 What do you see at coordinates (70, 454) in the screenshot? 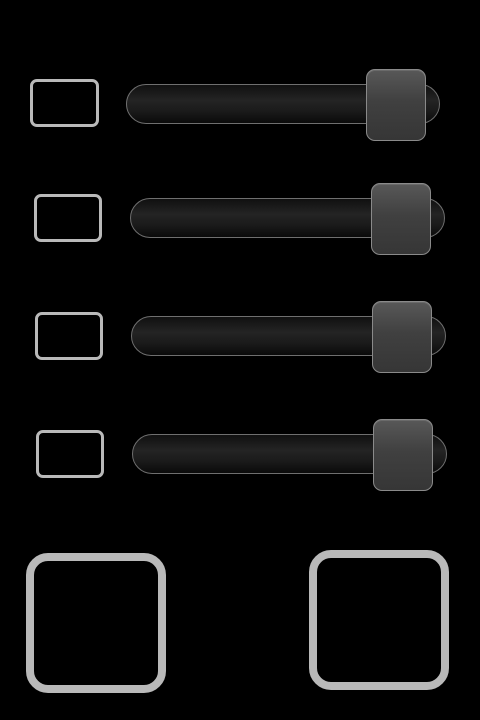
I see `row-4-checkbox` at bounding box center [70, 454].